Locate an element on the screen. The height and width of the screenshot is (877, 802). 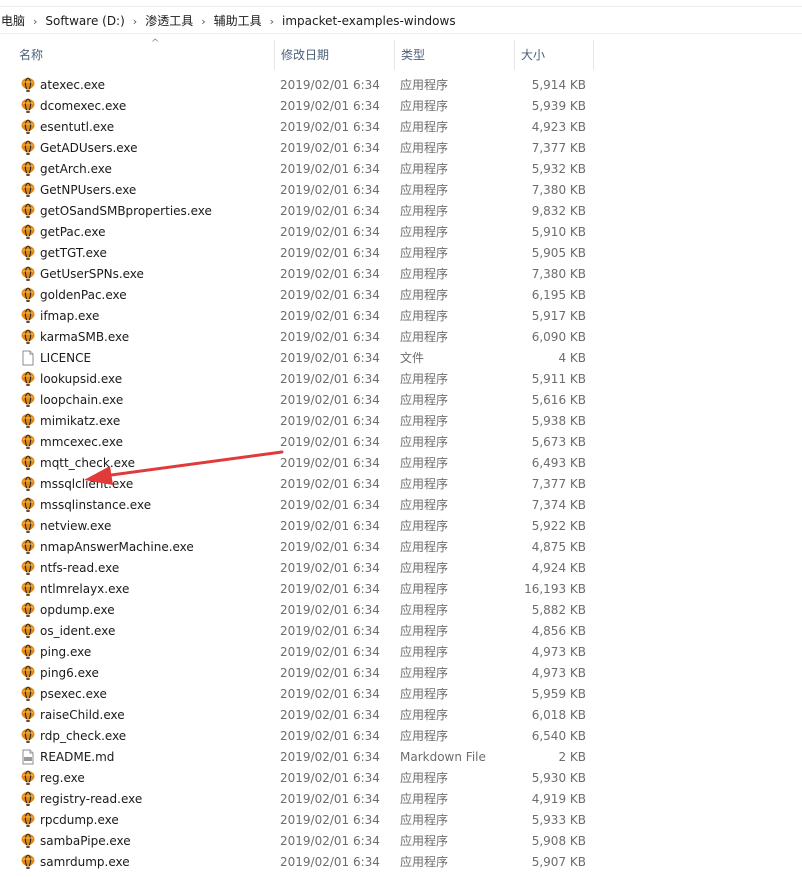
breadcrumb-folder-pentest-tools: 渗透工具 is located at coordinates (169, 21).